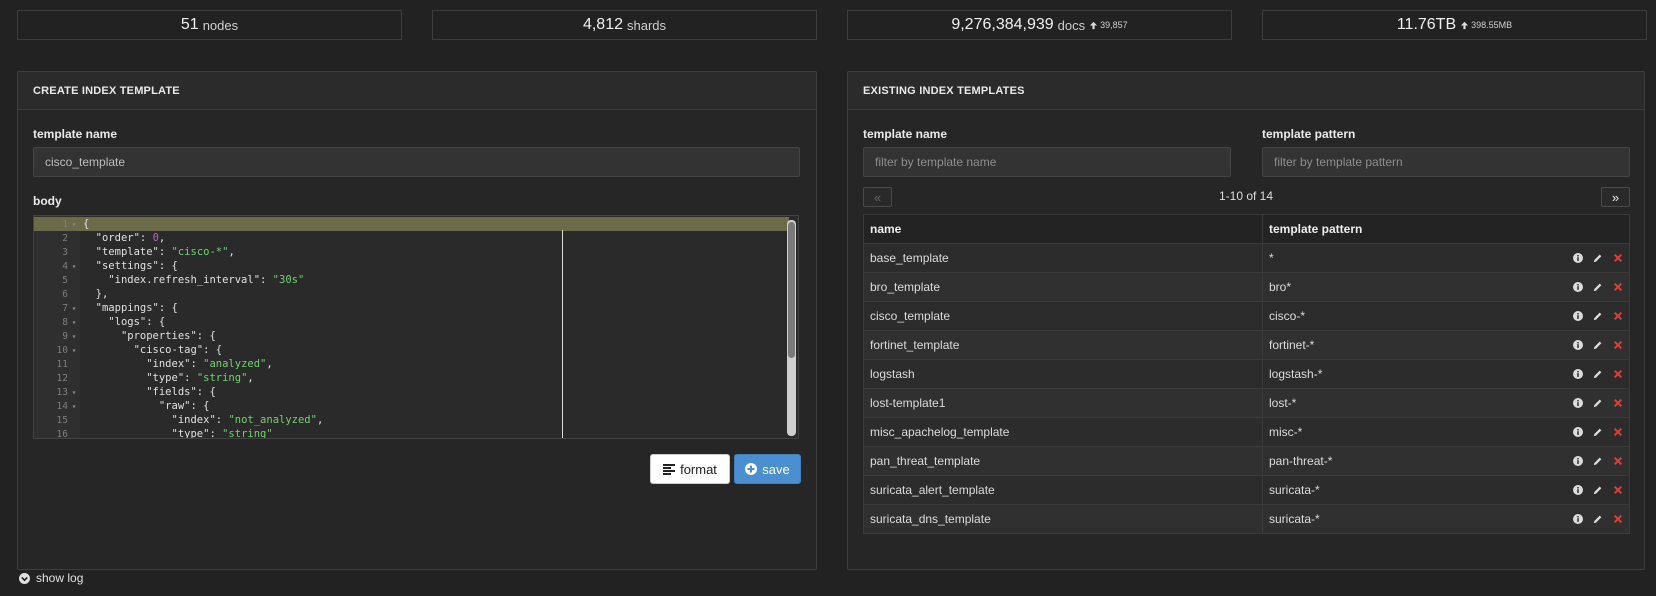 The image size is (1656, 596). I want to click on code-line: 2 "order": 0,, so click(411, 238).